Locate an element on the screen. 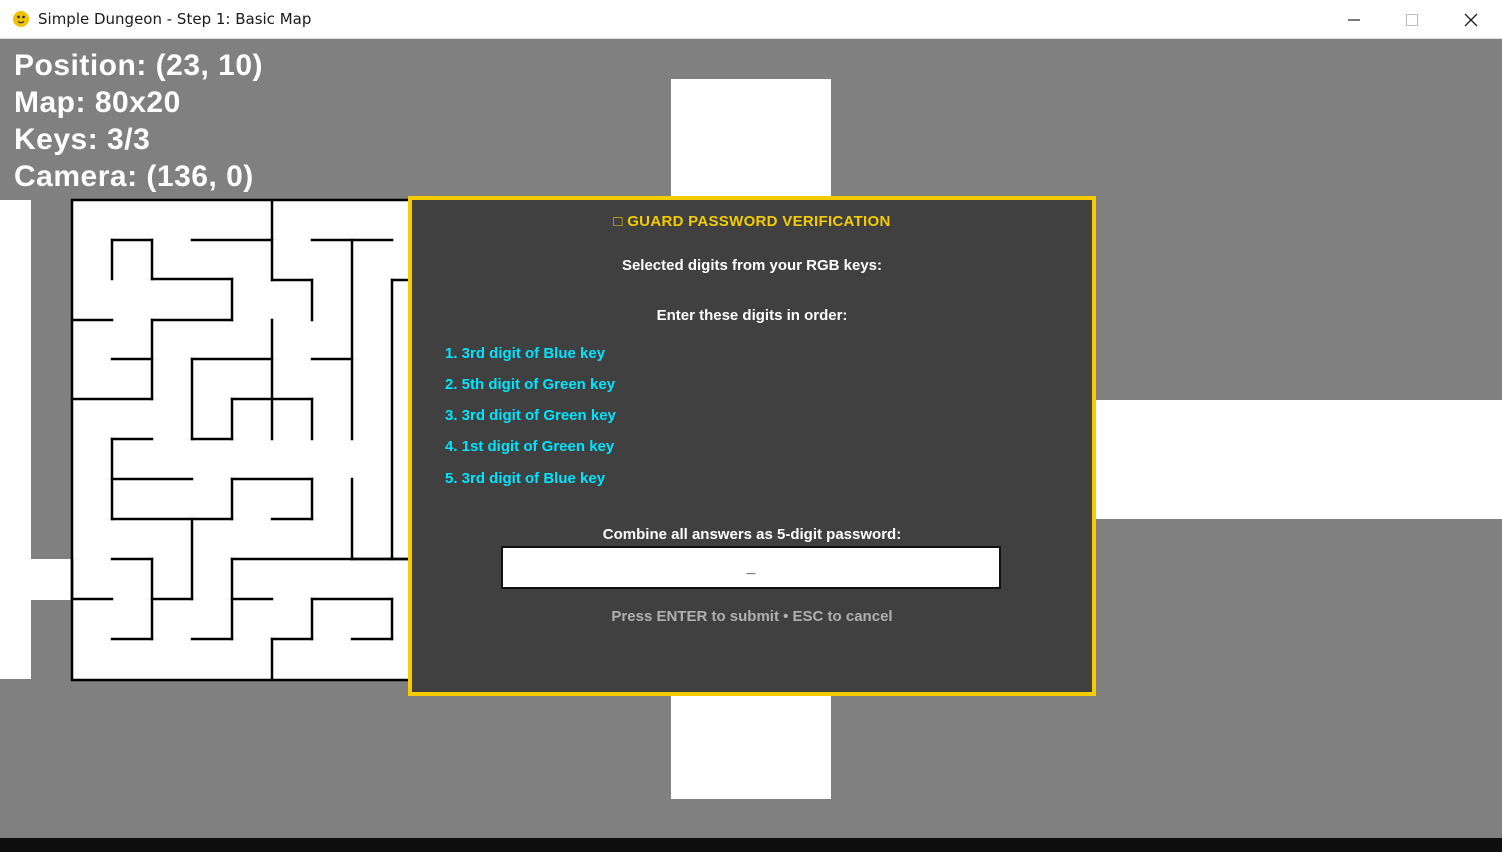 The width and height of the screenshot is (1502, 852). password-input: _ is located at coordinates (751, 567).